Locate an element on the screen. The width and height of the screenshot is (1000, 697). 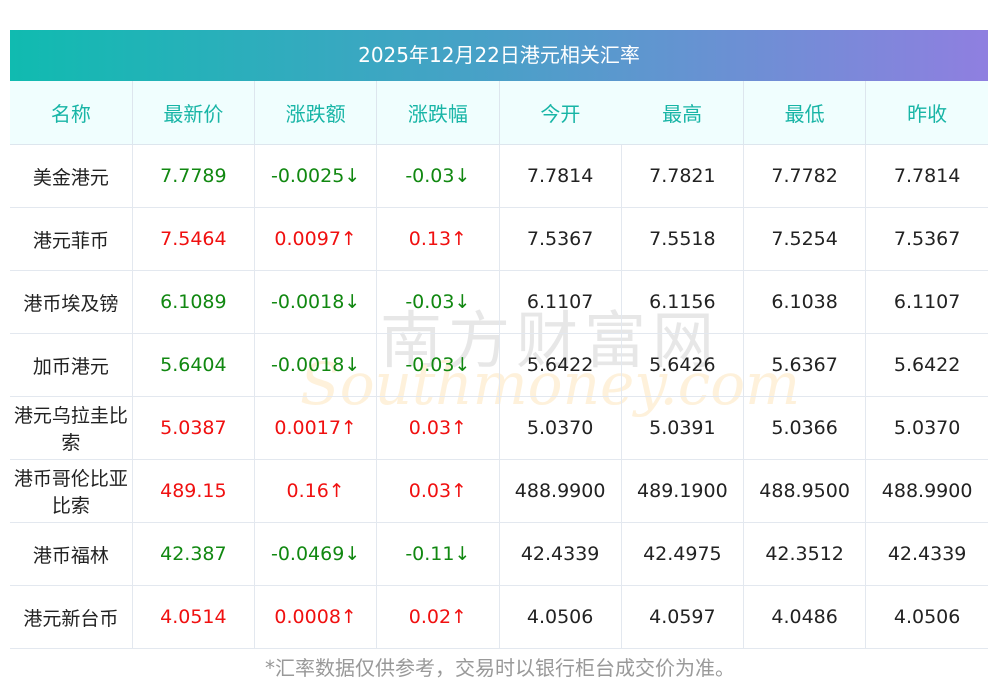
col-latest: 最新价 is located at coordinates (193, 113).